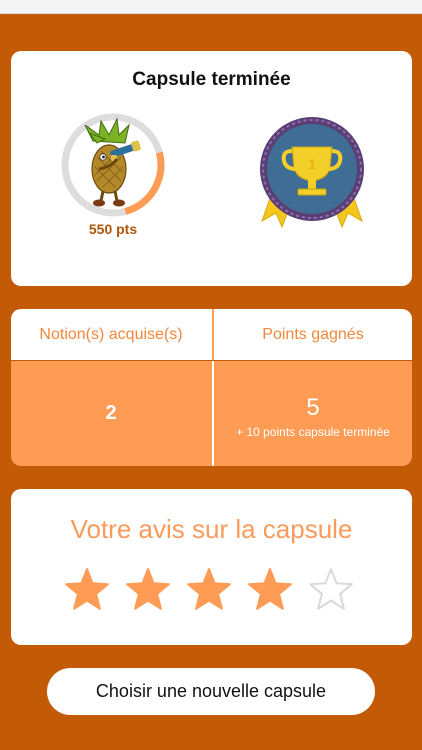  Describe the element at coordinates (111, 334) in the screenshot. I see `notions-acquired-label: Notion(s) acquise(s)` at that location.